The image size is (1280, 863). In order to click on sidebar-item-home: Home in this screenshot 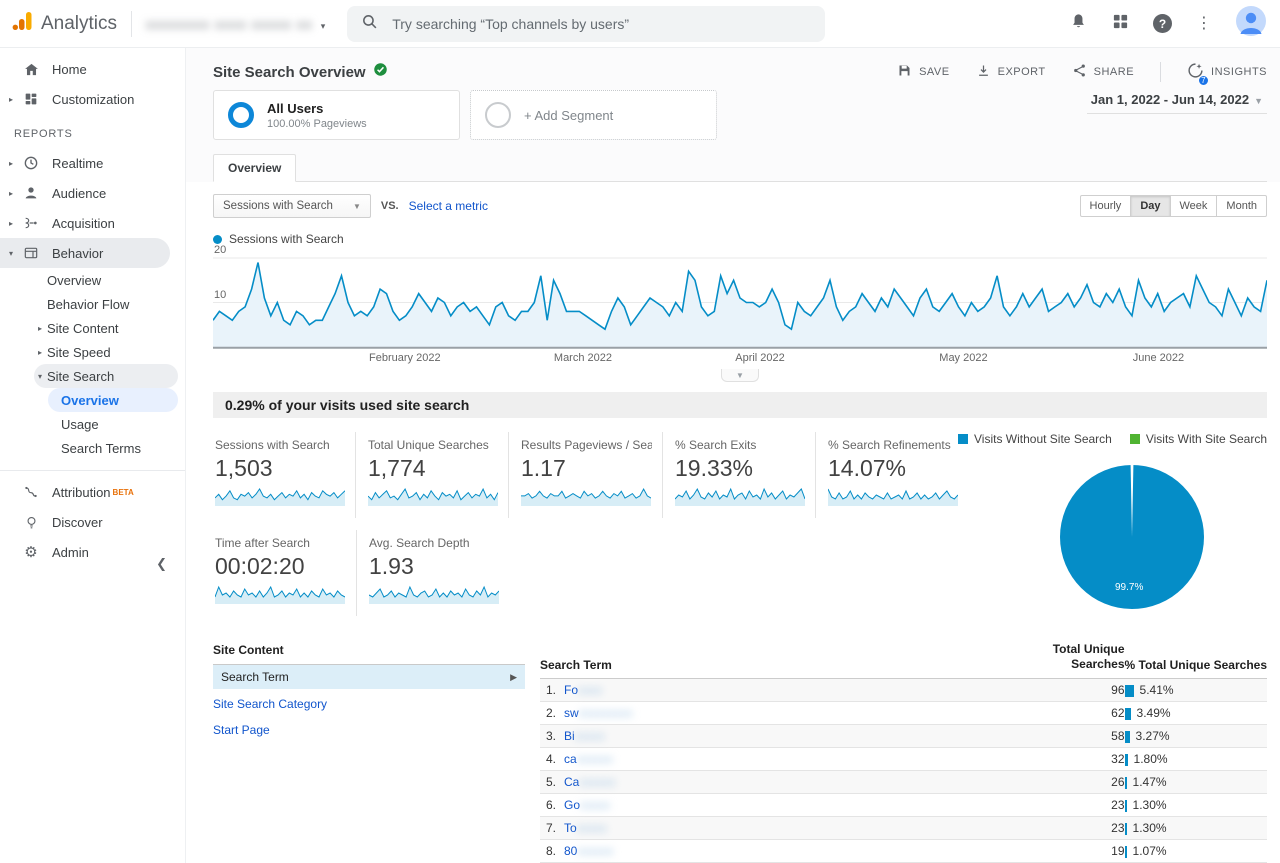, I will do `click(92, 69)`.